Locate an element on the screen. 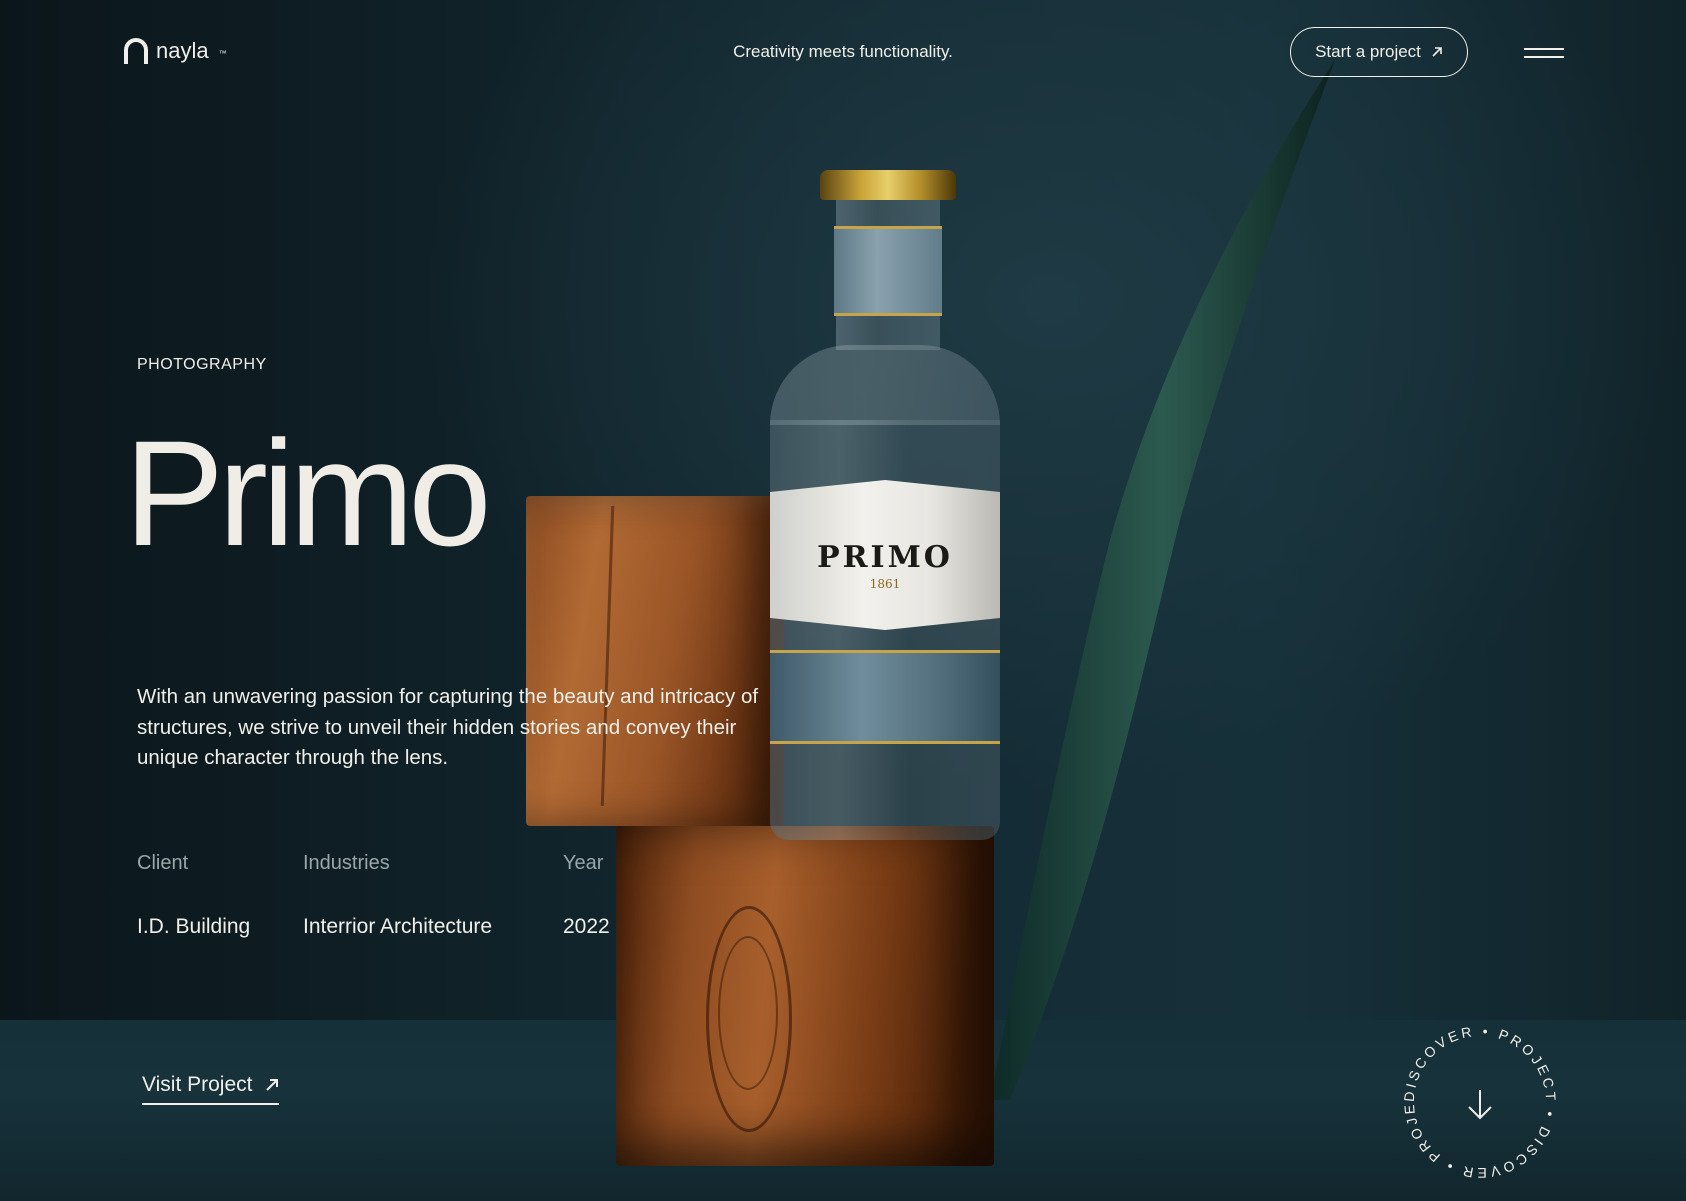 The height and width of the screenshot is (1201, 1686). visit-project-link: Visit Project is located at coordinates (210, 1089).